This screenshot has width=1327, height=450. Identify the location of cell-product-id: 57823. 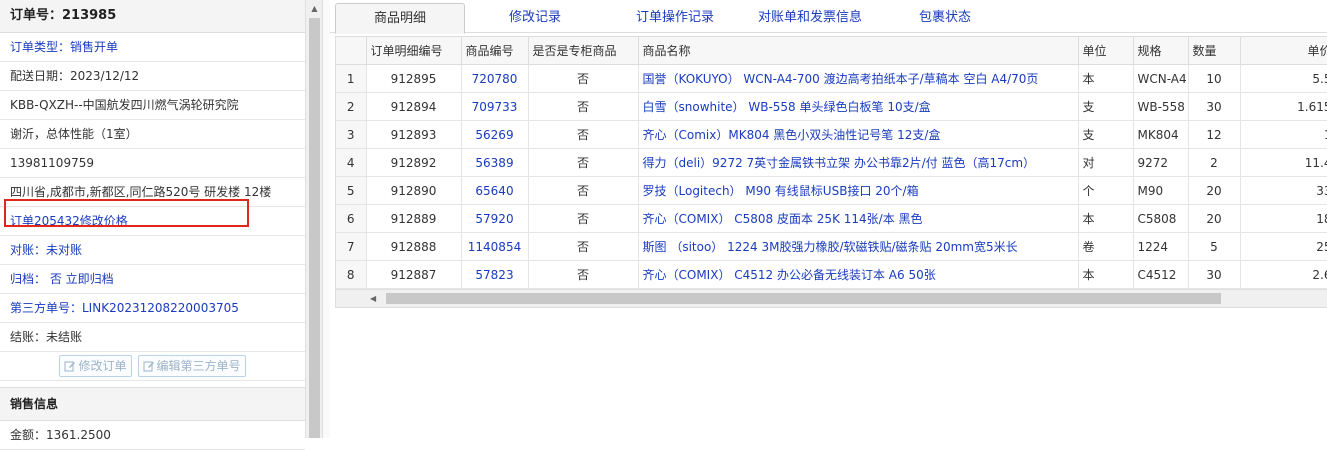
(495, 274).